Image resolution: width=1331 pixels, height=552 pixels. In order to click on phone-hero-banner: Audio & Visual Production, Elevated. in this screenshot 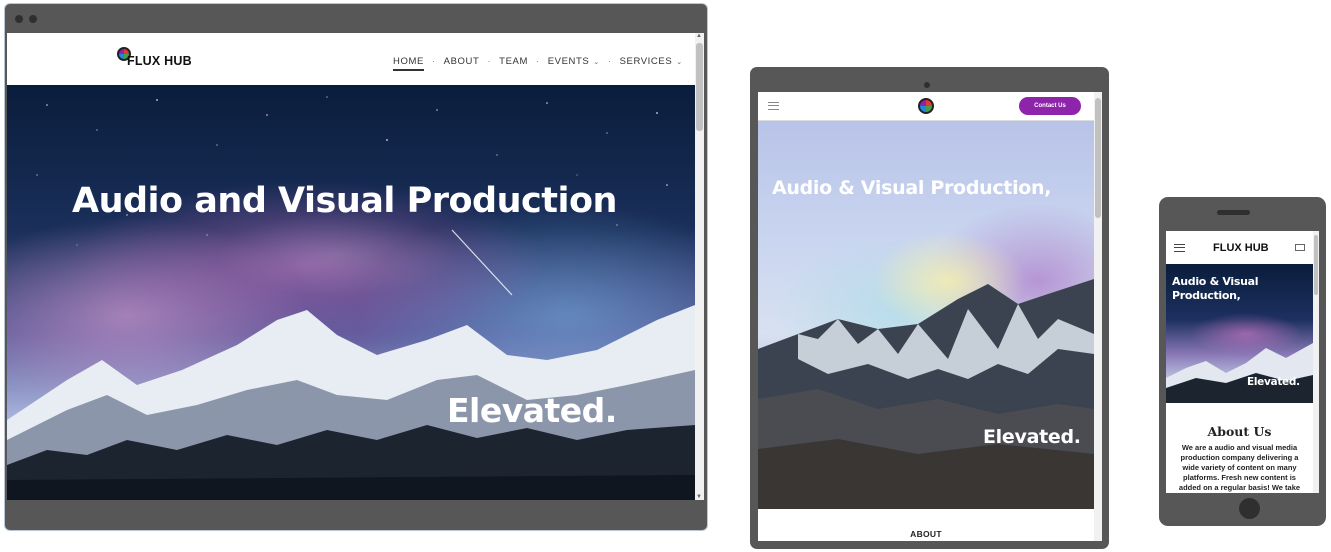, I will do `click(1239, 333)`.